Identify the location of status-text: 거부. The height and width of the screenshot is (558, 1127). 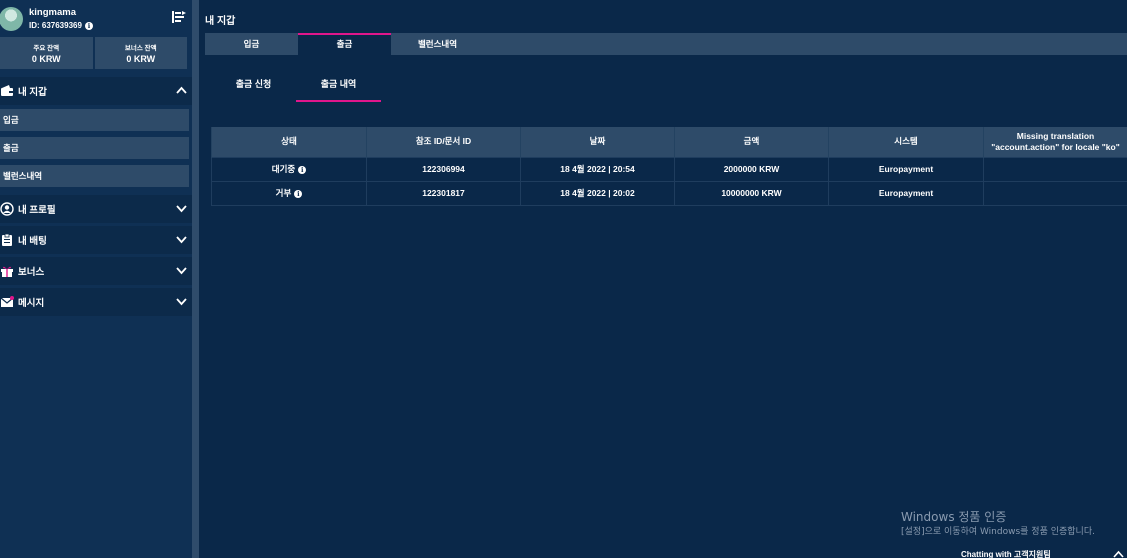
(283, 193).